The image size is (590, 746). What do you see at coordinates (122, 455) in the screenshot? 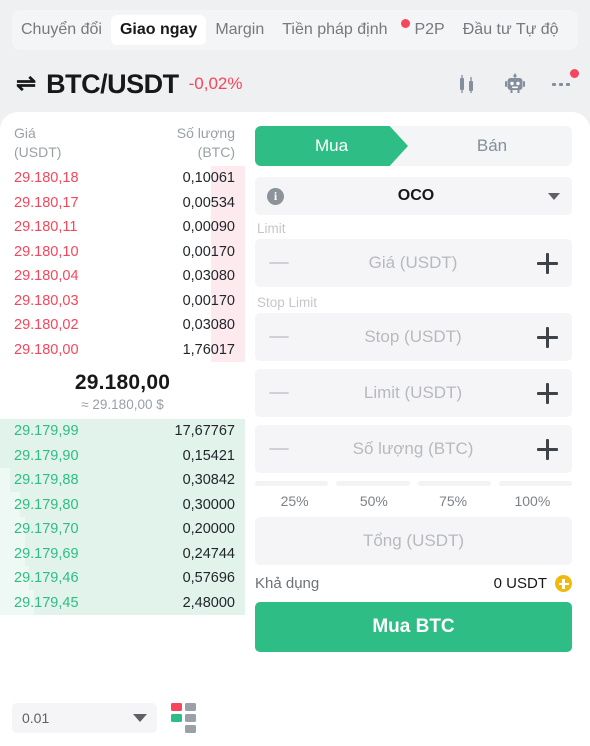
I see `orderbook-row: 29.179,90 0,15421` at bounding box center [122, 455].